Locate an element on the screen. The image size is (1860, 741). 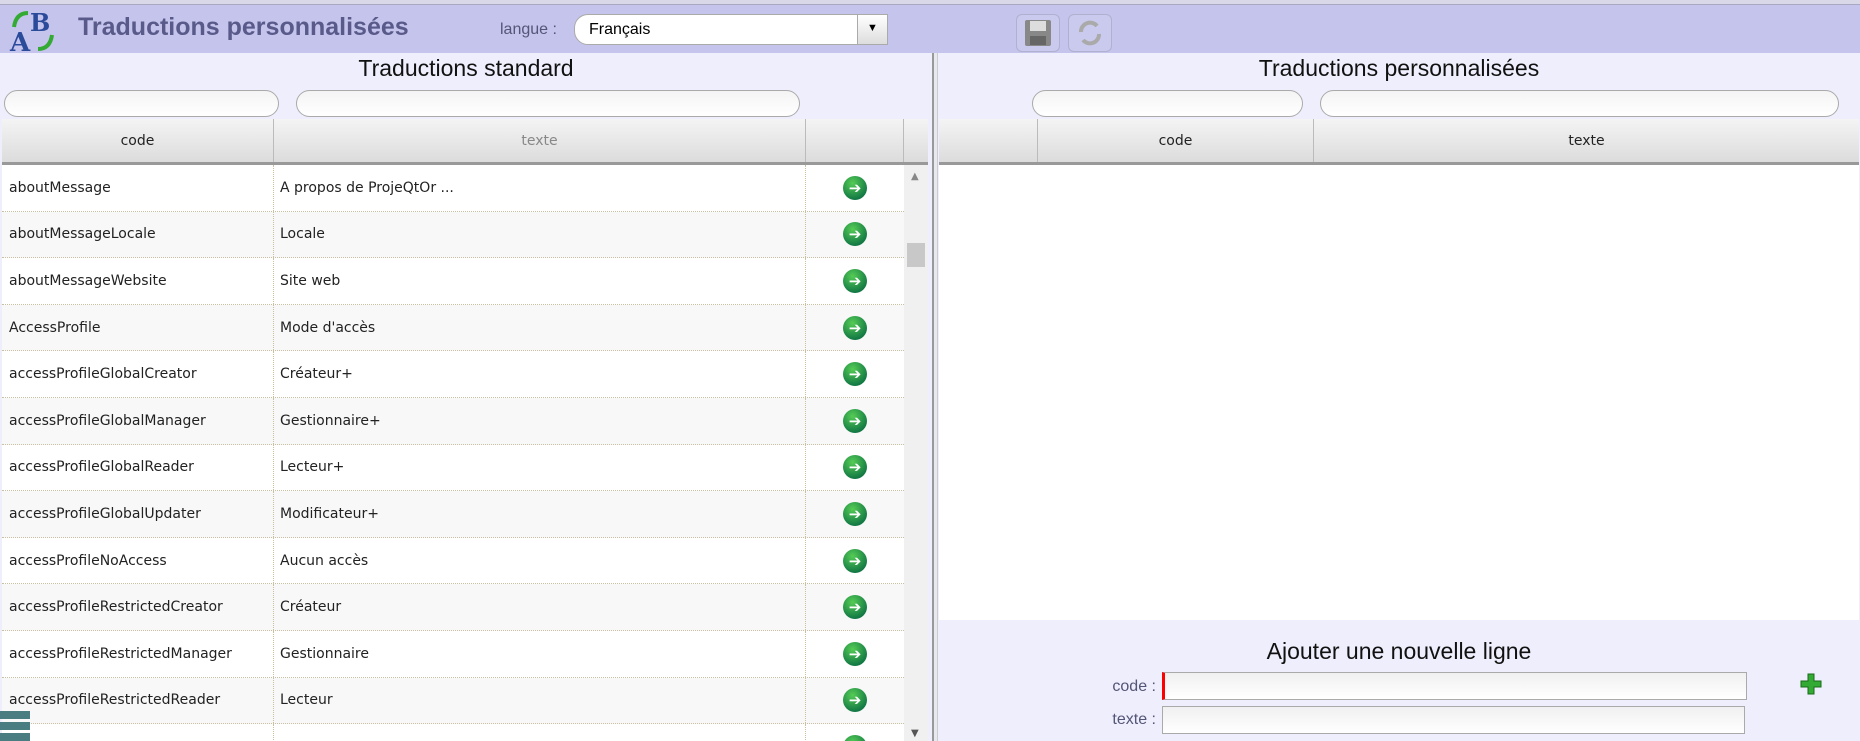
translation-logo-icon: A B is located at coordinates (31, 30).